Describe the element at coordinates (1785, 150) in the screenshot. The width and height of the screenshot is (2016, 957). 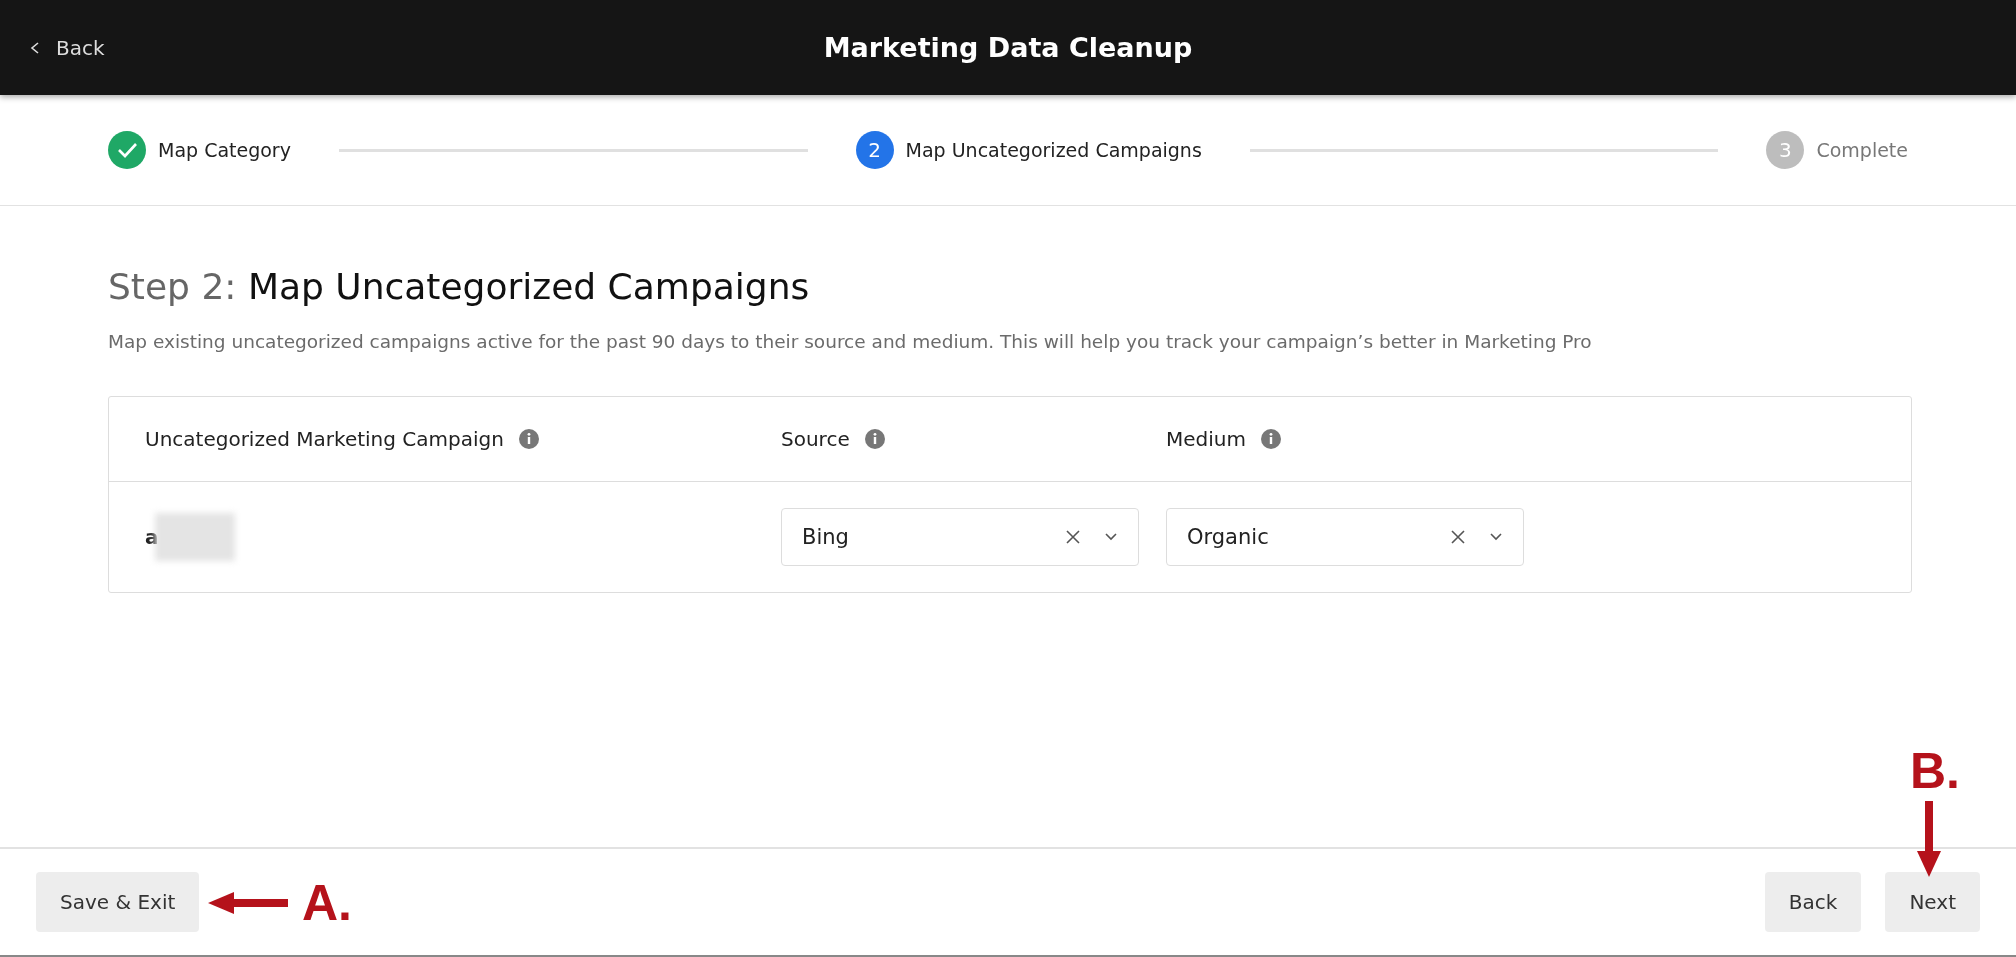
I see `step-indicator: 3` at that location.